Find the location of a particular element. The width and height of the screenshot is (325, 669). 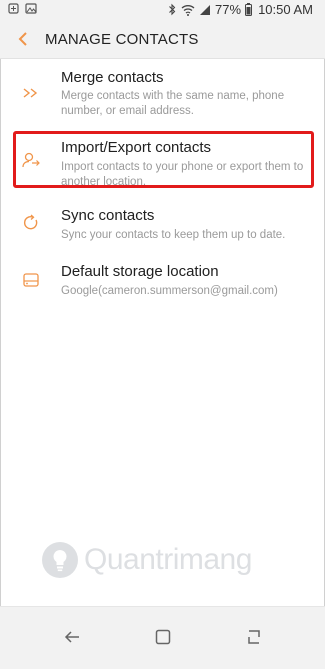

app-header: MANAGE CONTACTS is located at coordinates (162, 40).